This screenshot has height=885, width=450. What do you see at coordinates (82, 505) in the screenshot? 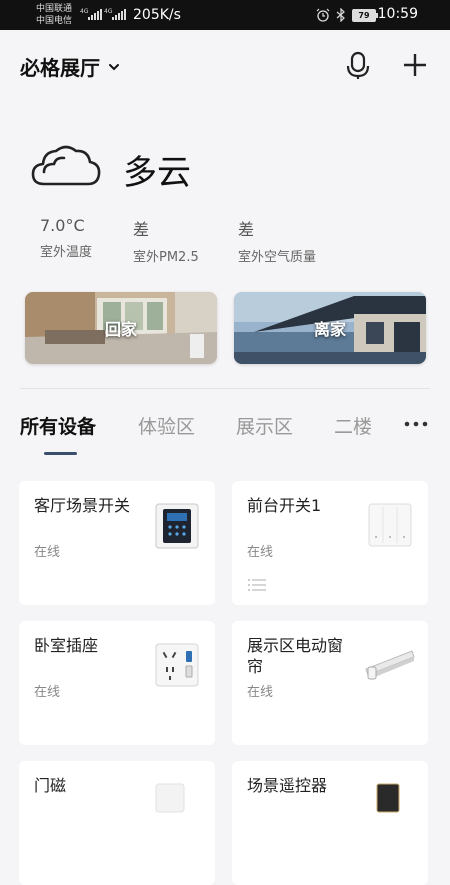
I see `device-name: 客厅场景开关` at bounding box center [82, 505].